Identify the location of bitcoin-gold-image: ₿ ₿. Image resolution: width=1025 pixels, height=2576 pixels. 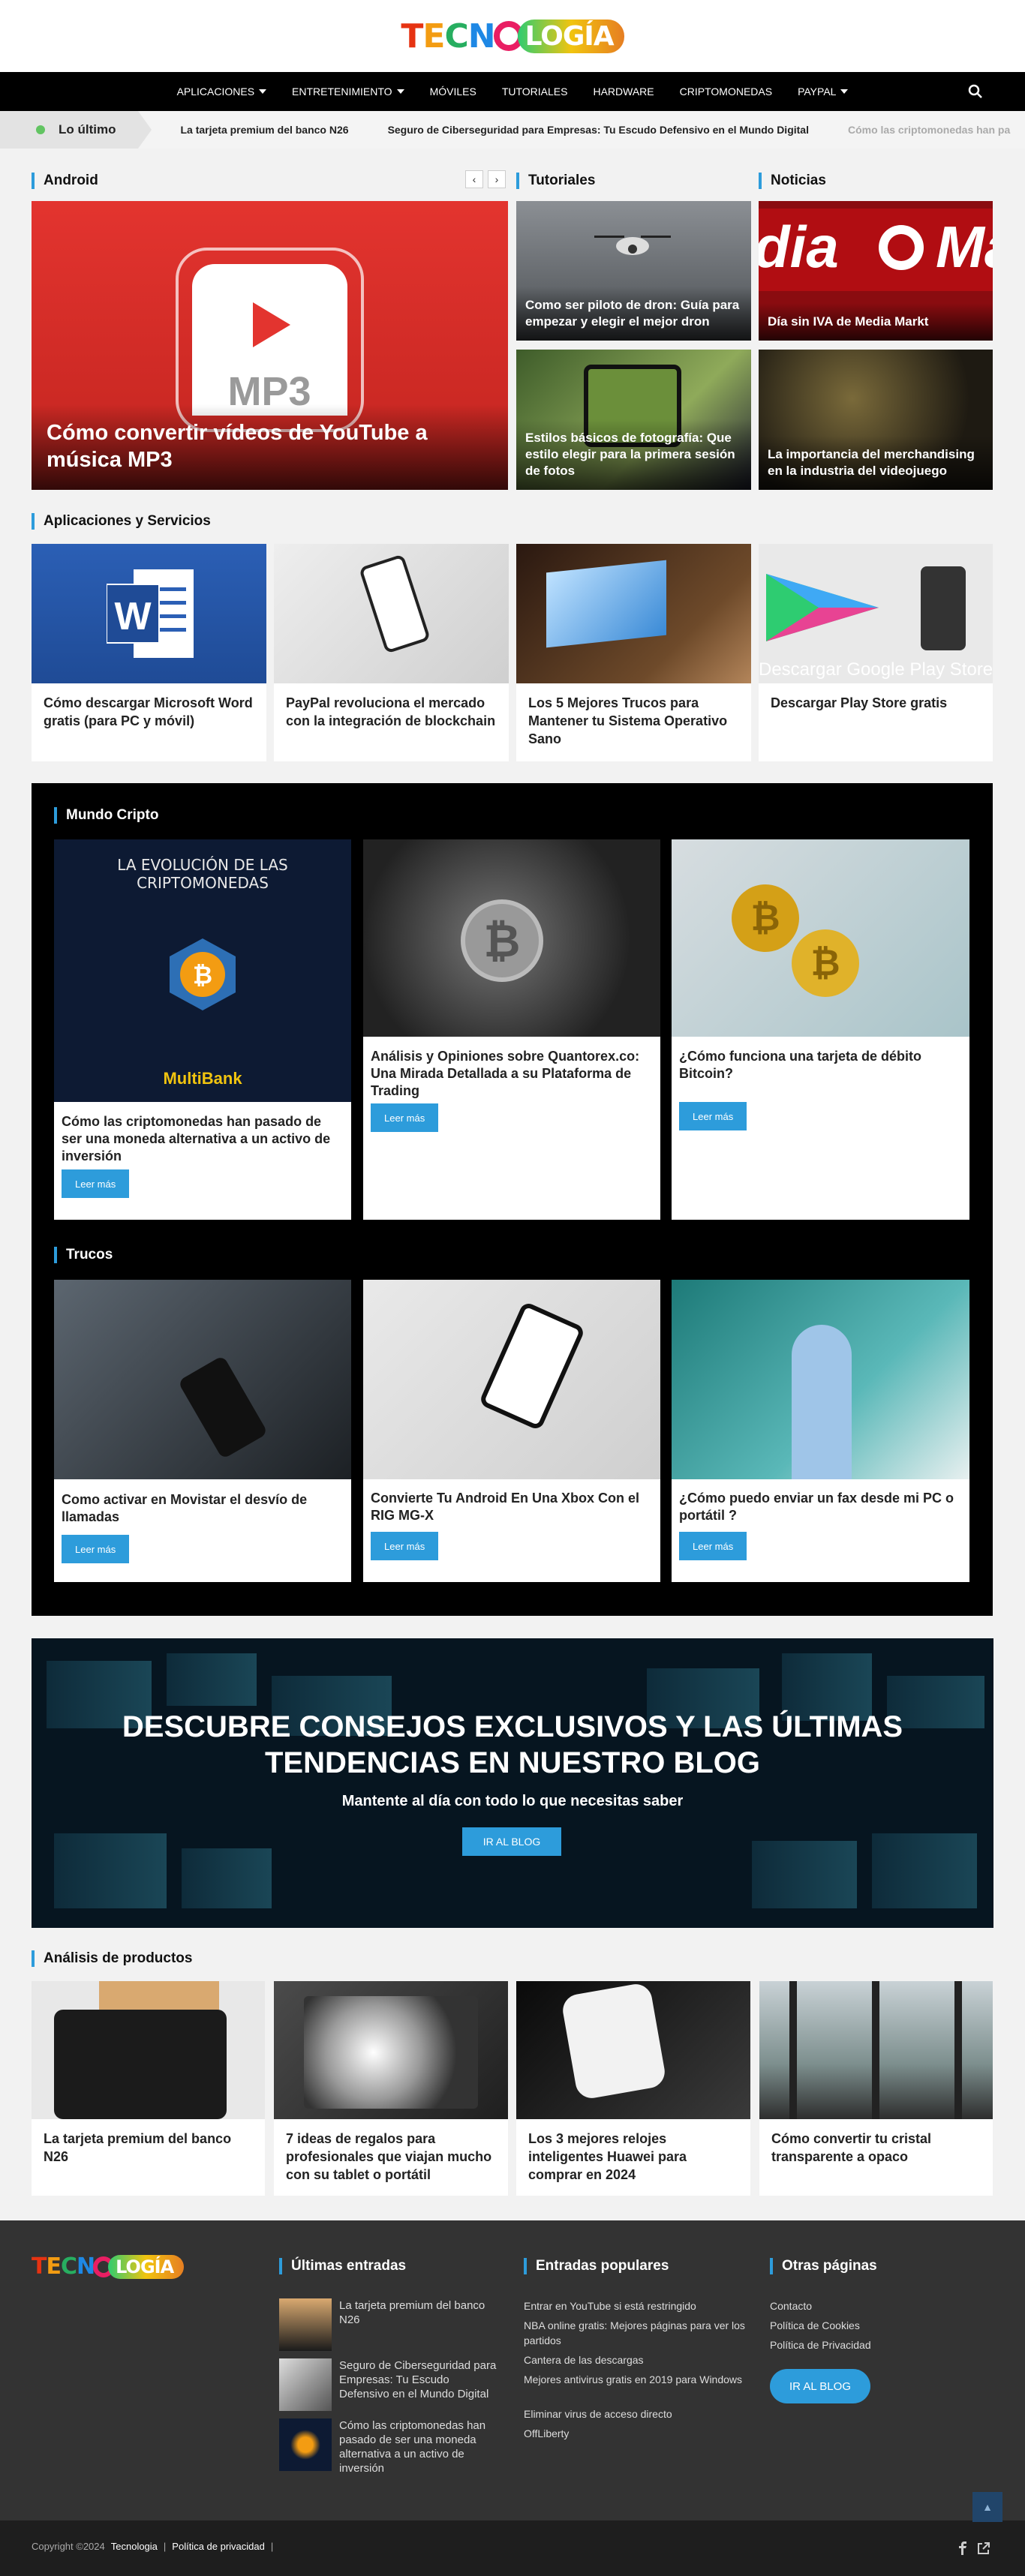
(820, 938).